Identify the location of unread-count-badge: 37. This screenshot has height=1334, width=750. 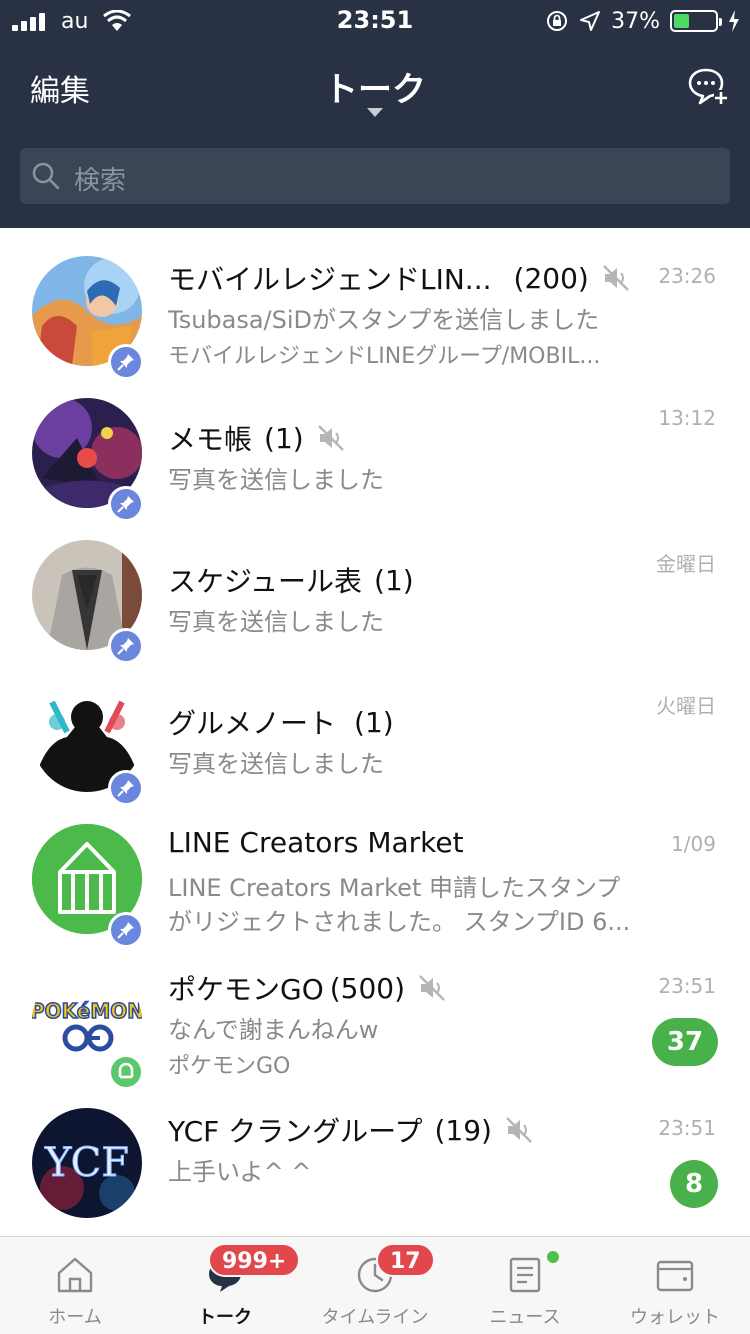
(685, 1042).